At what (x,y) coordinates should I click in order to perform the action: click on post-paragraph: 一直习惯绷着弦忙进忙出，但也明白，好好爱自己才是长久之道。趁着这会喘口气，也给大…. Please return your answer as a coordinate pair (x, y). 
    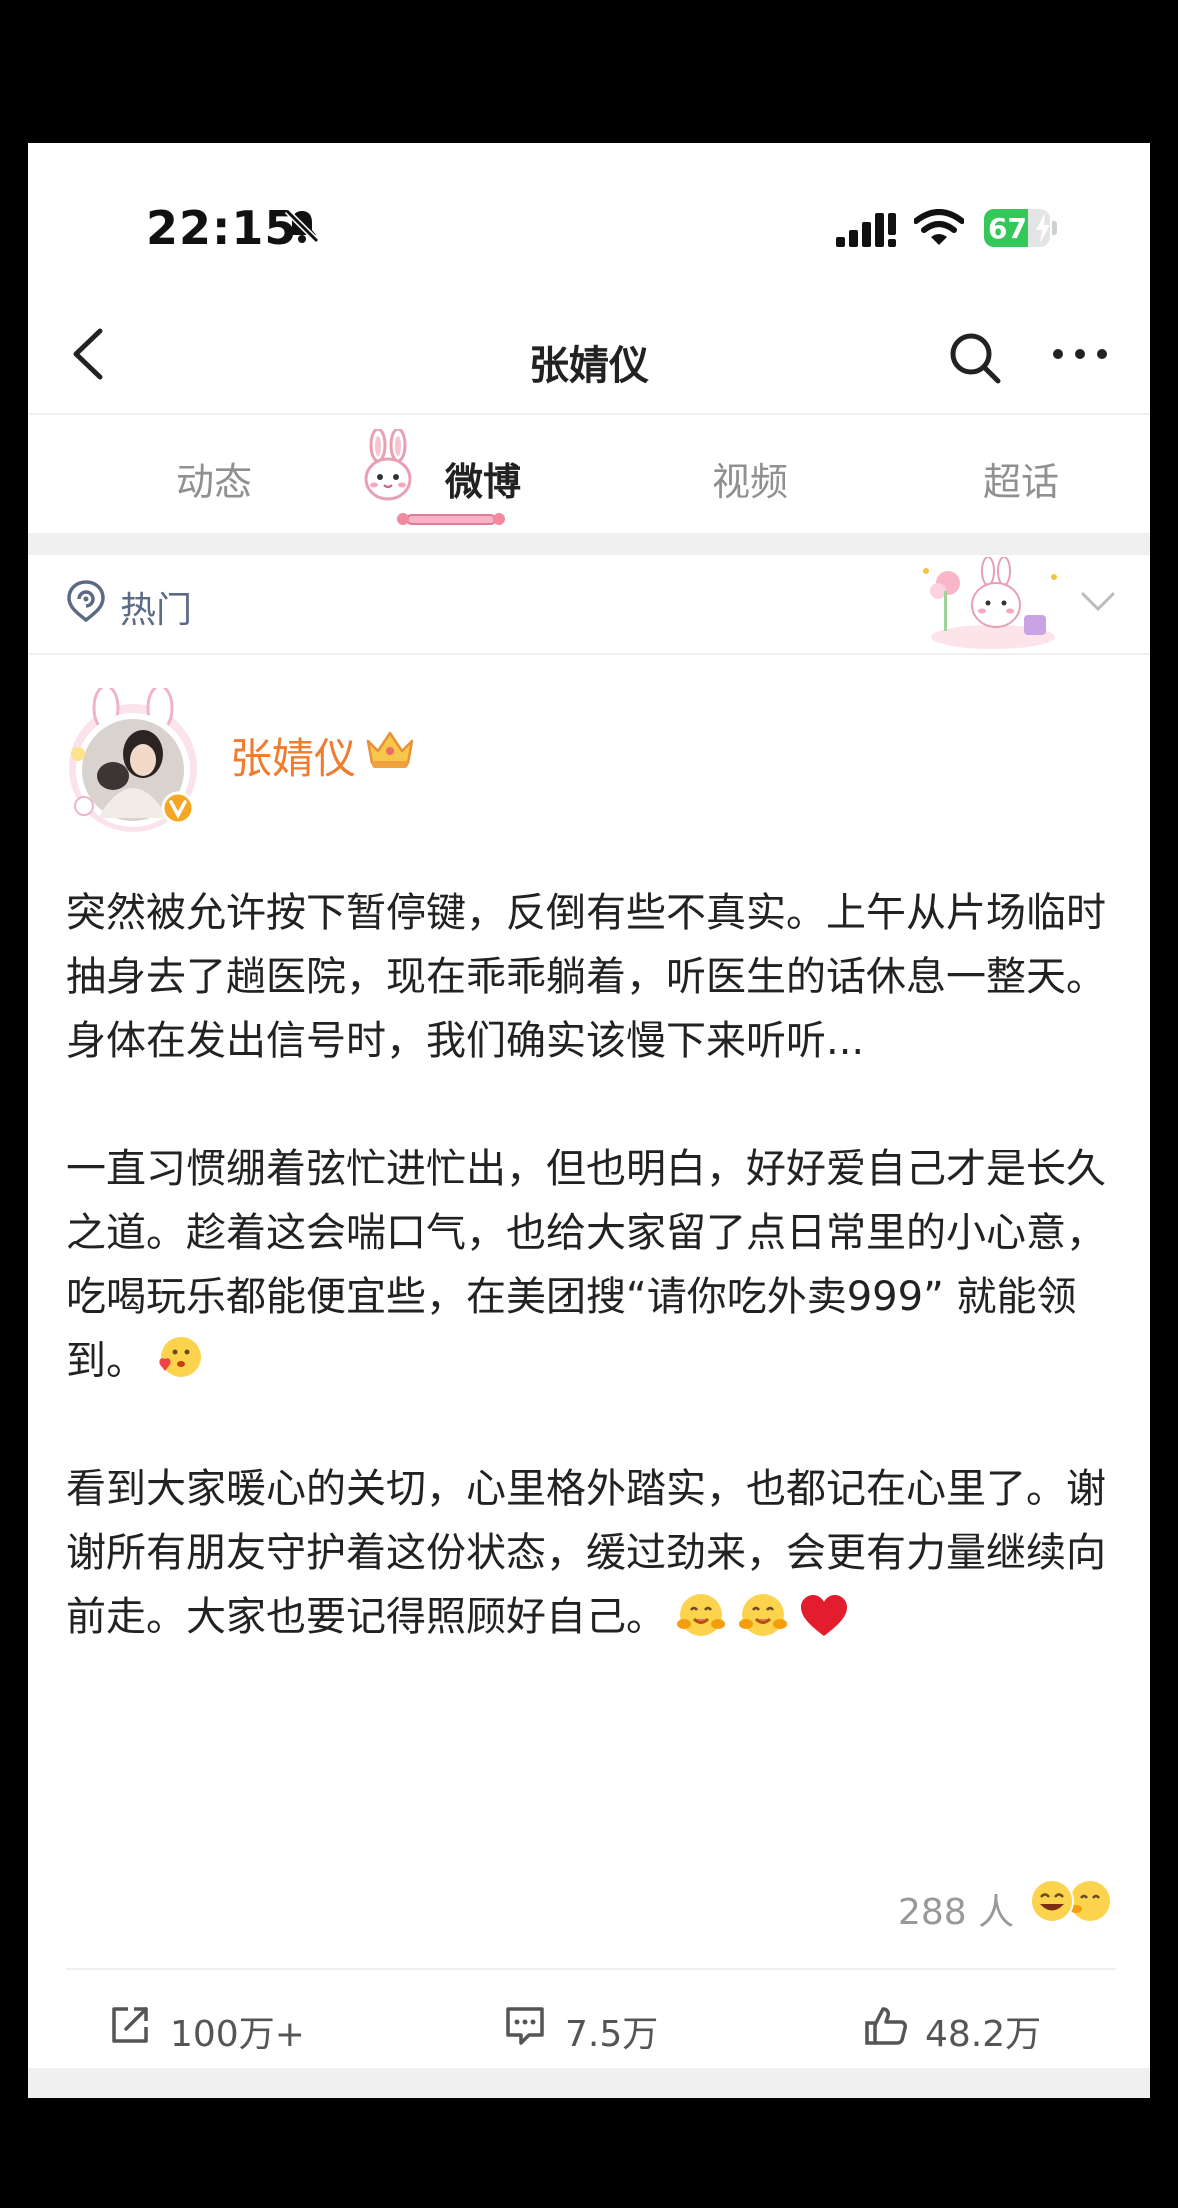
    Looking at the image, I should click on (591, 1265).